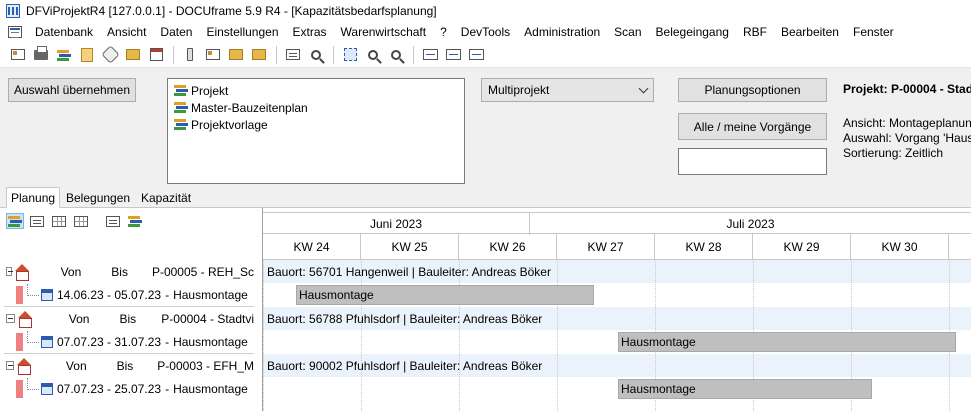  What do you see at coordinates (135, 221) in the screenshot?
I see `bars-view-button` at bounding box center [135, 221].